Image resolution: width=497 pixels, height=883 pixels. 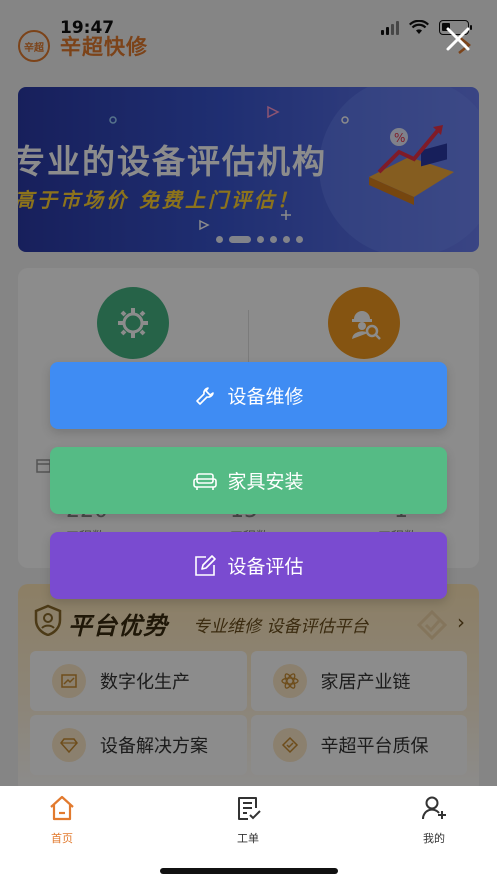 What do you see at coordinates (62, 838) in the screenshot?
I see `tab-home-label: 首页` at bounding box center [62, 838].